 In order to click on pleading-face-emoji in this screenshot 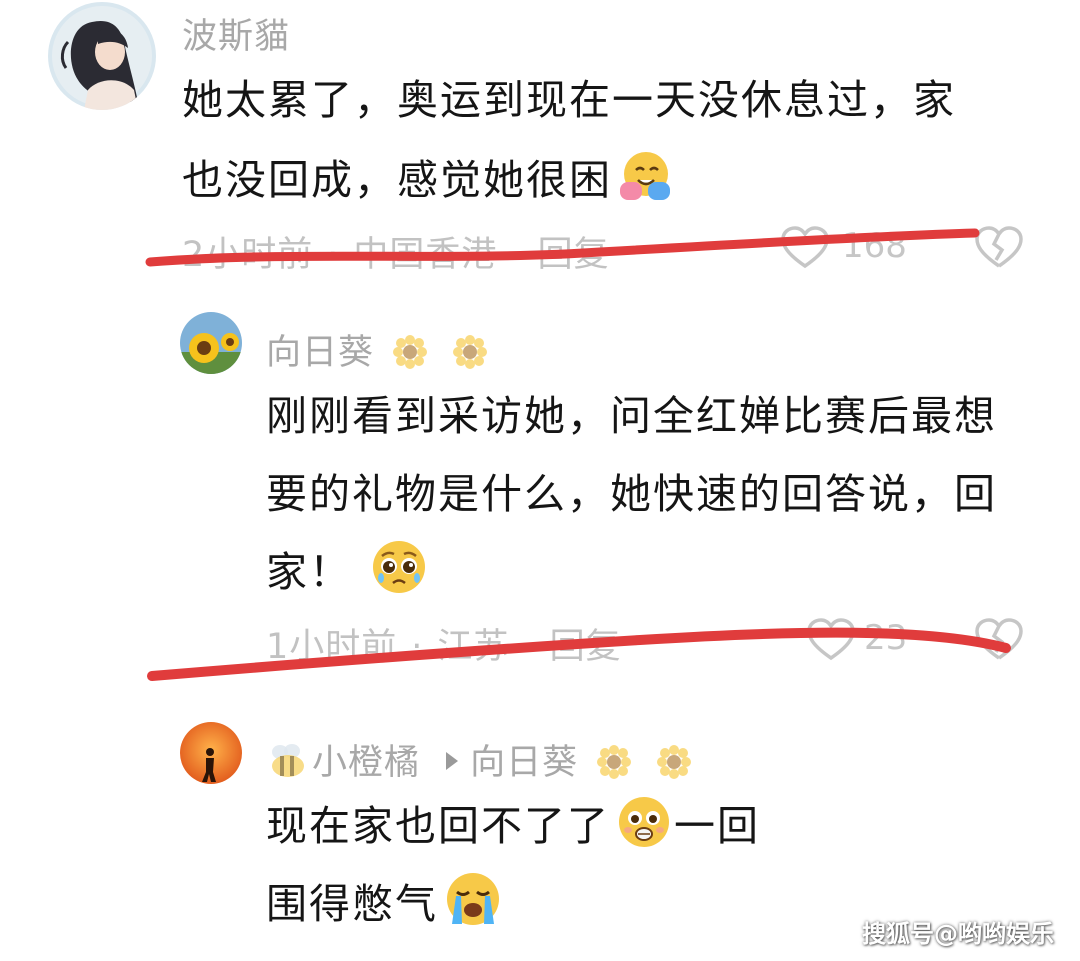, I will do `click(399, 580)`.